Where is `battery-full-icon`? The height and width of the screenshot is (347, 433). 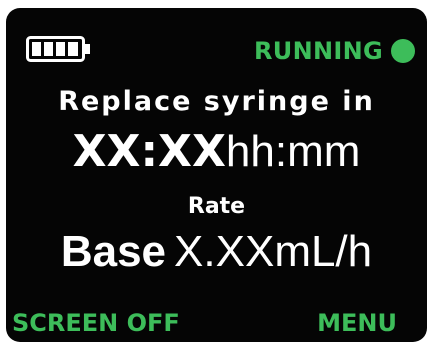 battery-full-icon is located at coordinates (58, 49).